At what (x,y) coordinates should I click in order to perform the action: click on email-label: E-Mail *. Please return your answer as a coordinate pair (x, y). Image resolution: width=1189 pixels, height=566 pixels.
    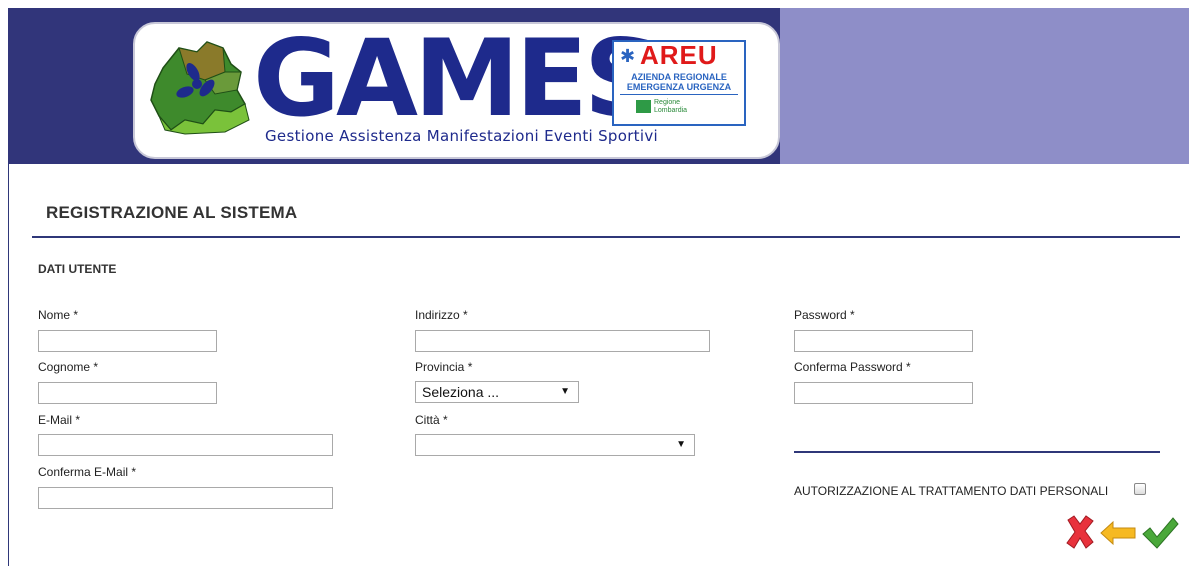
    Looking at the image, I should click on (59, 420).